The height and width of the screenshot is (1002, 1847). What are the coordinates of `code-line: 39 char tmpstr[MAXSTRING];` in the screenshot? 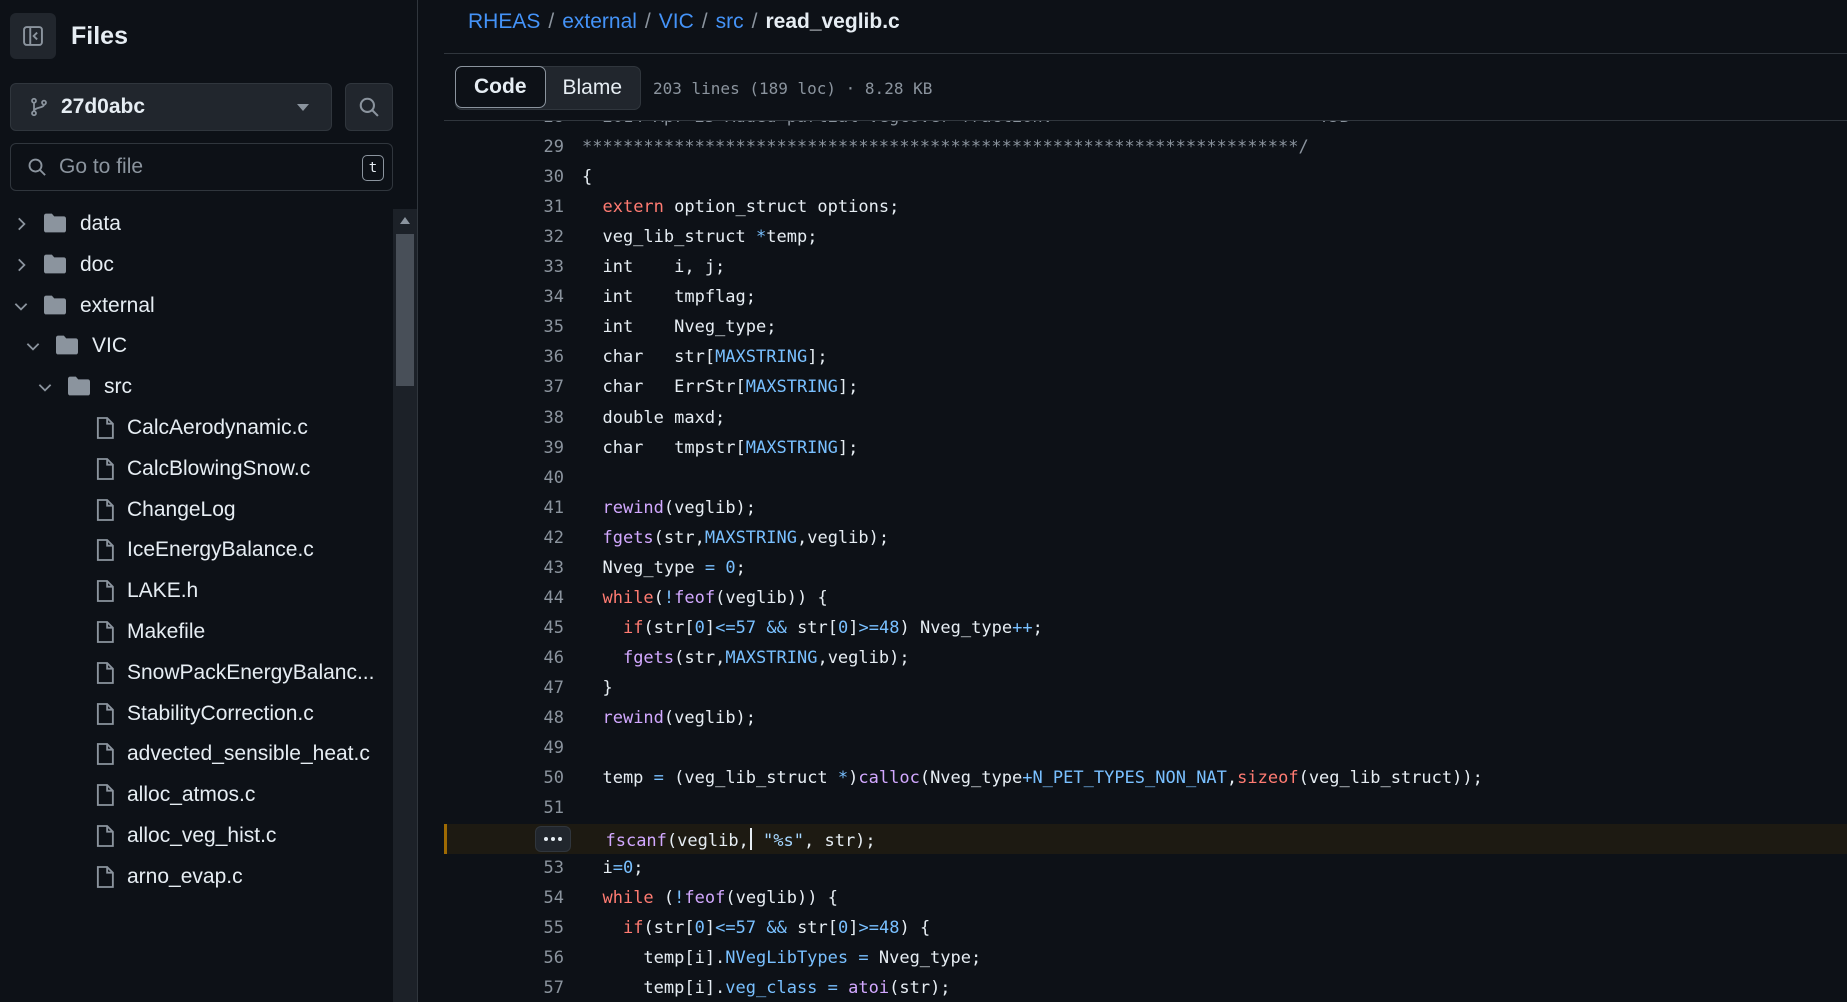 It's located at (1145, 449).